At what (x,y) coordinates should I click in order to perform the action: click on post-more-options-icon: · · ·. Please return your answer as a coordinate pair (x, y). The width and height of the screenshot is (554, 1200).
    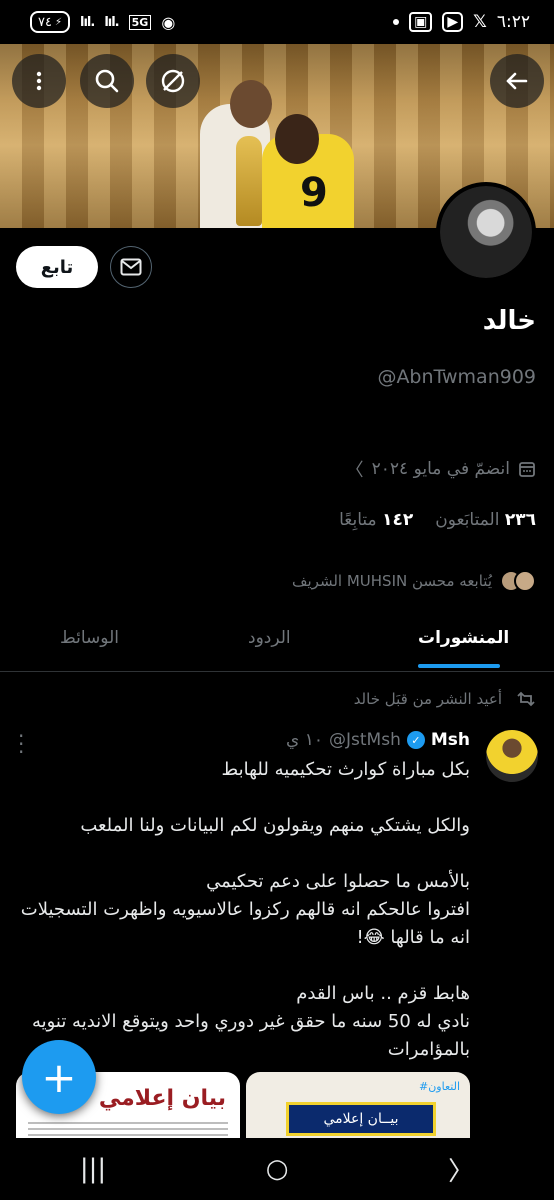
    Looking at the image, I should click on (21, 744).